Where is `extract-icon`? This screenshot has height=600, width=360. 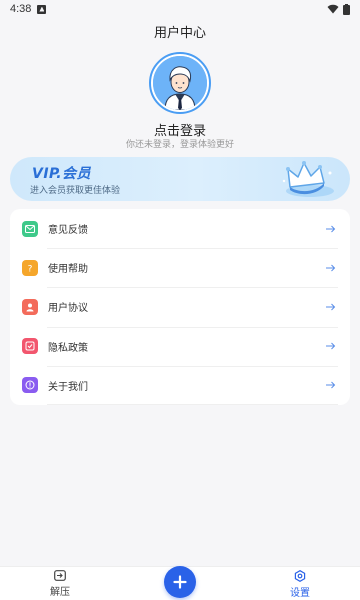 extract-icon is located at coordinates (60, 575).